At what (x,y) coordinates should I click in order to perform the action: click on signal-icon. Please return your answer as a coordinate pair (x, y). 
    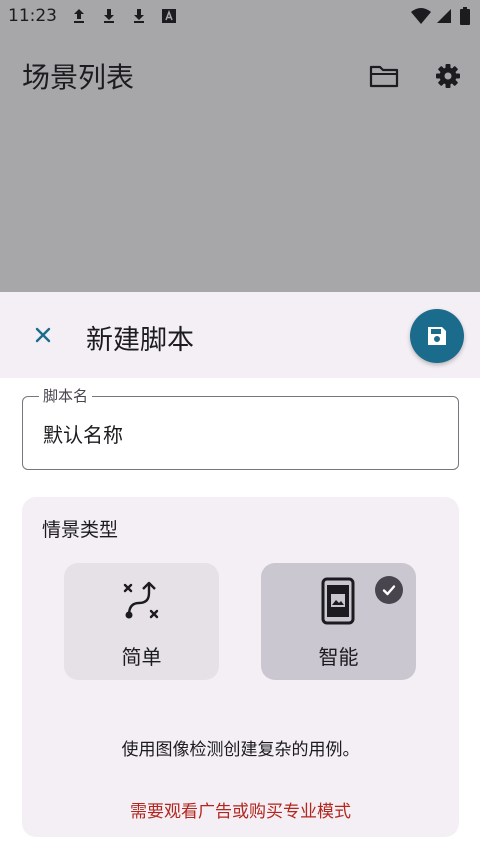
    Looking at the image, I should click on (444, 16).